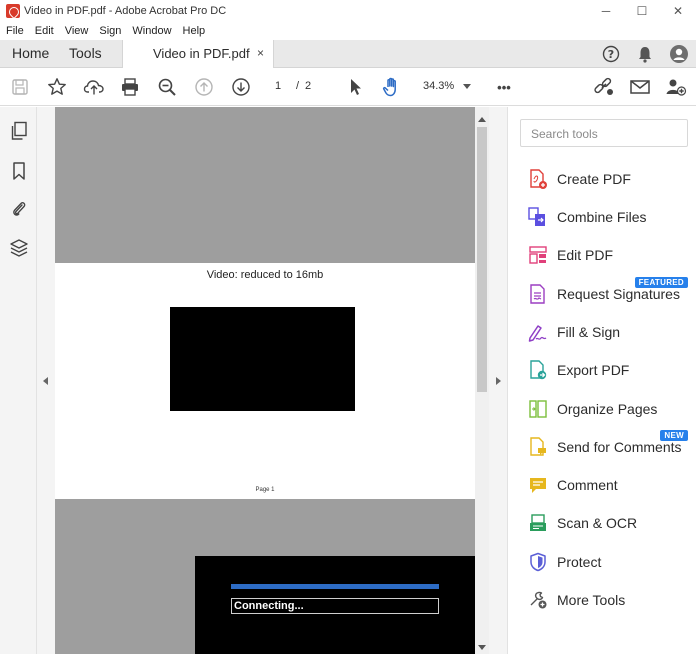 This screenshot has width=696, height=654. Describe the element at coordinates (538, 294) in the screenshot. I see `request-signatures-icon` at that location.